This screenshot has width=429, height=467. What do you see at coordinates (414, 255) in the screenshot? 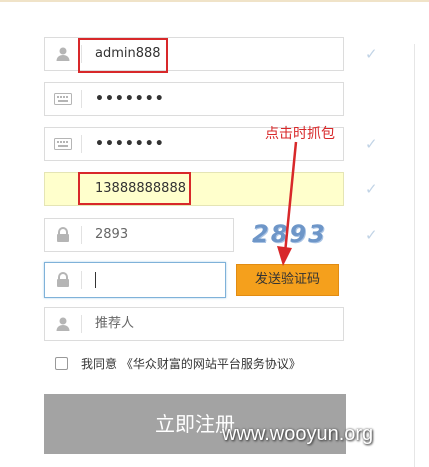
I see `side-divider` at bounding box center [414, 255].